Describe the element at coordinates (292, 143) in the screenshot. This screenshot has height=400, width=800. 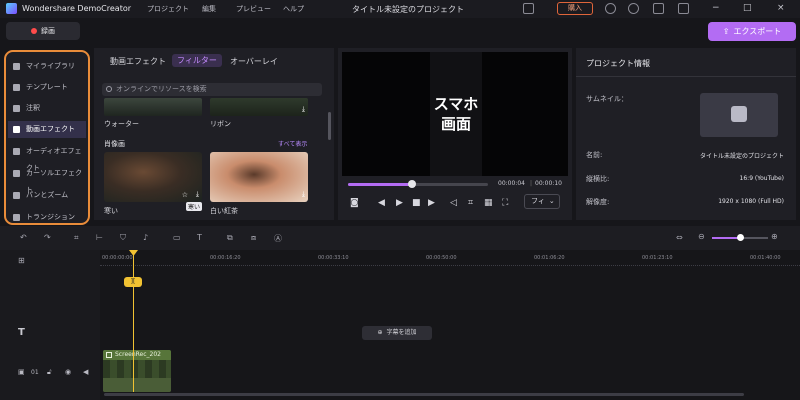
I see `see-all-link: すべて表示` at that location.